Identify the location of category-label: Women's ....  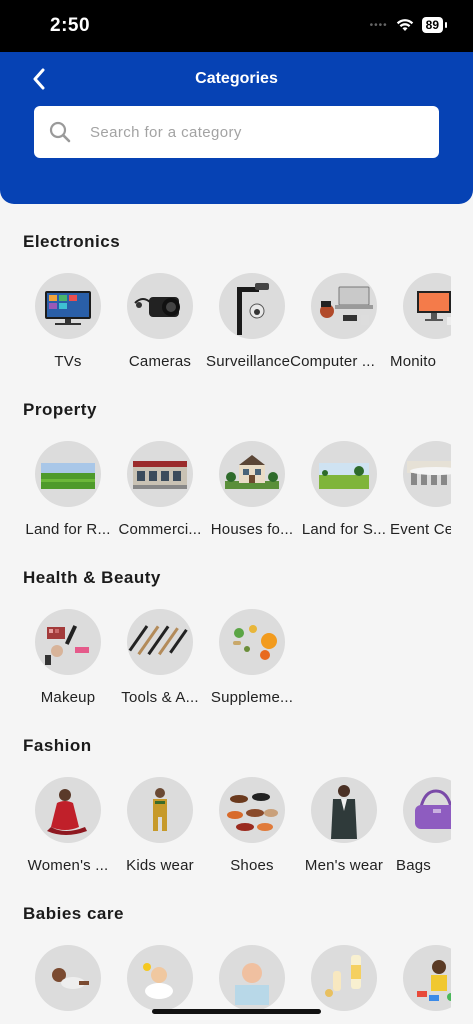
(68, 865).